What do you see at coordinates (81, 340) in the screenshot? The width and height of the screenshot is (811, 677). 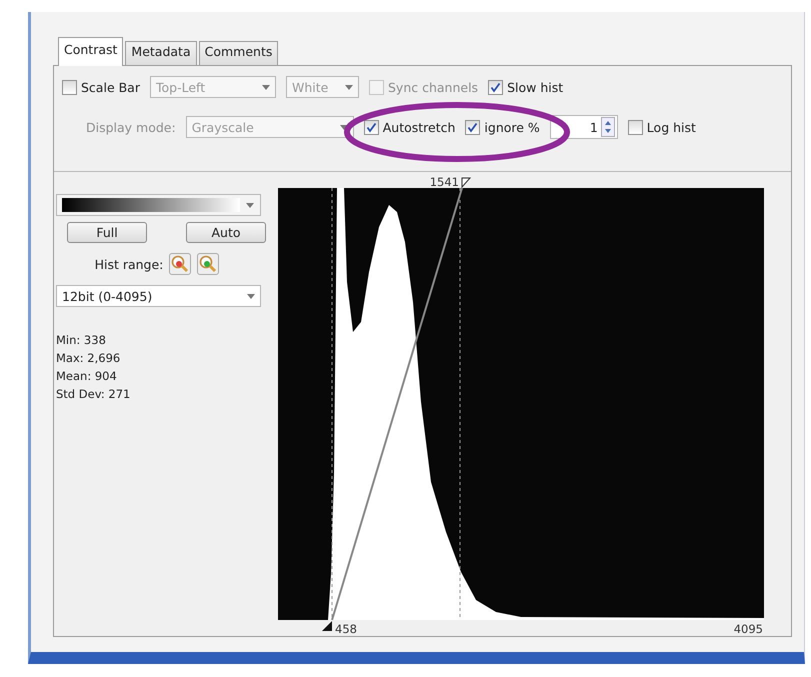 I see `stat-text: Min: 338` at bounding box center [81, 340].